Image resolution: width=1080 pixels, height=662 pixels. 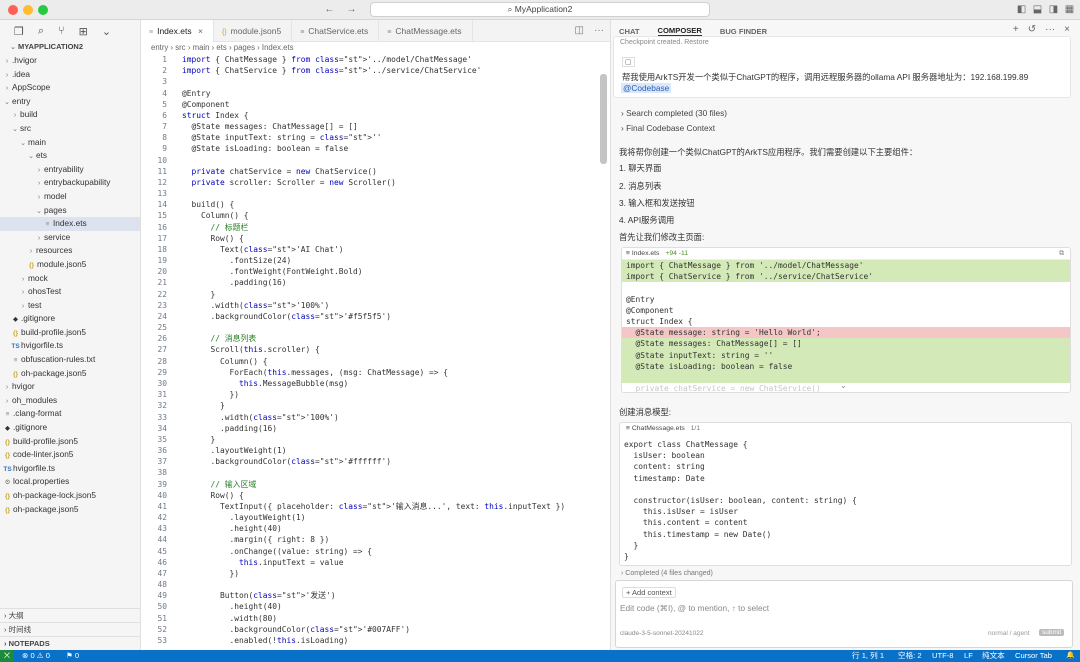 I want to click on tree-item: › resources, so click(x=70, y=251).